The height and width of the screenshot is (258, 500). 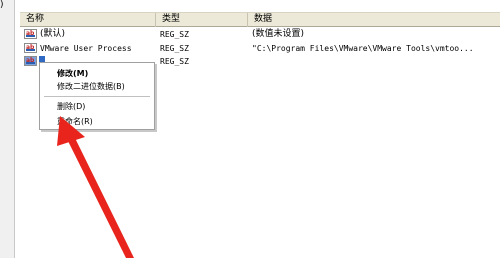 I want to click on column-header-bar: 名称 类型 数据, so click(x=260, y=19).